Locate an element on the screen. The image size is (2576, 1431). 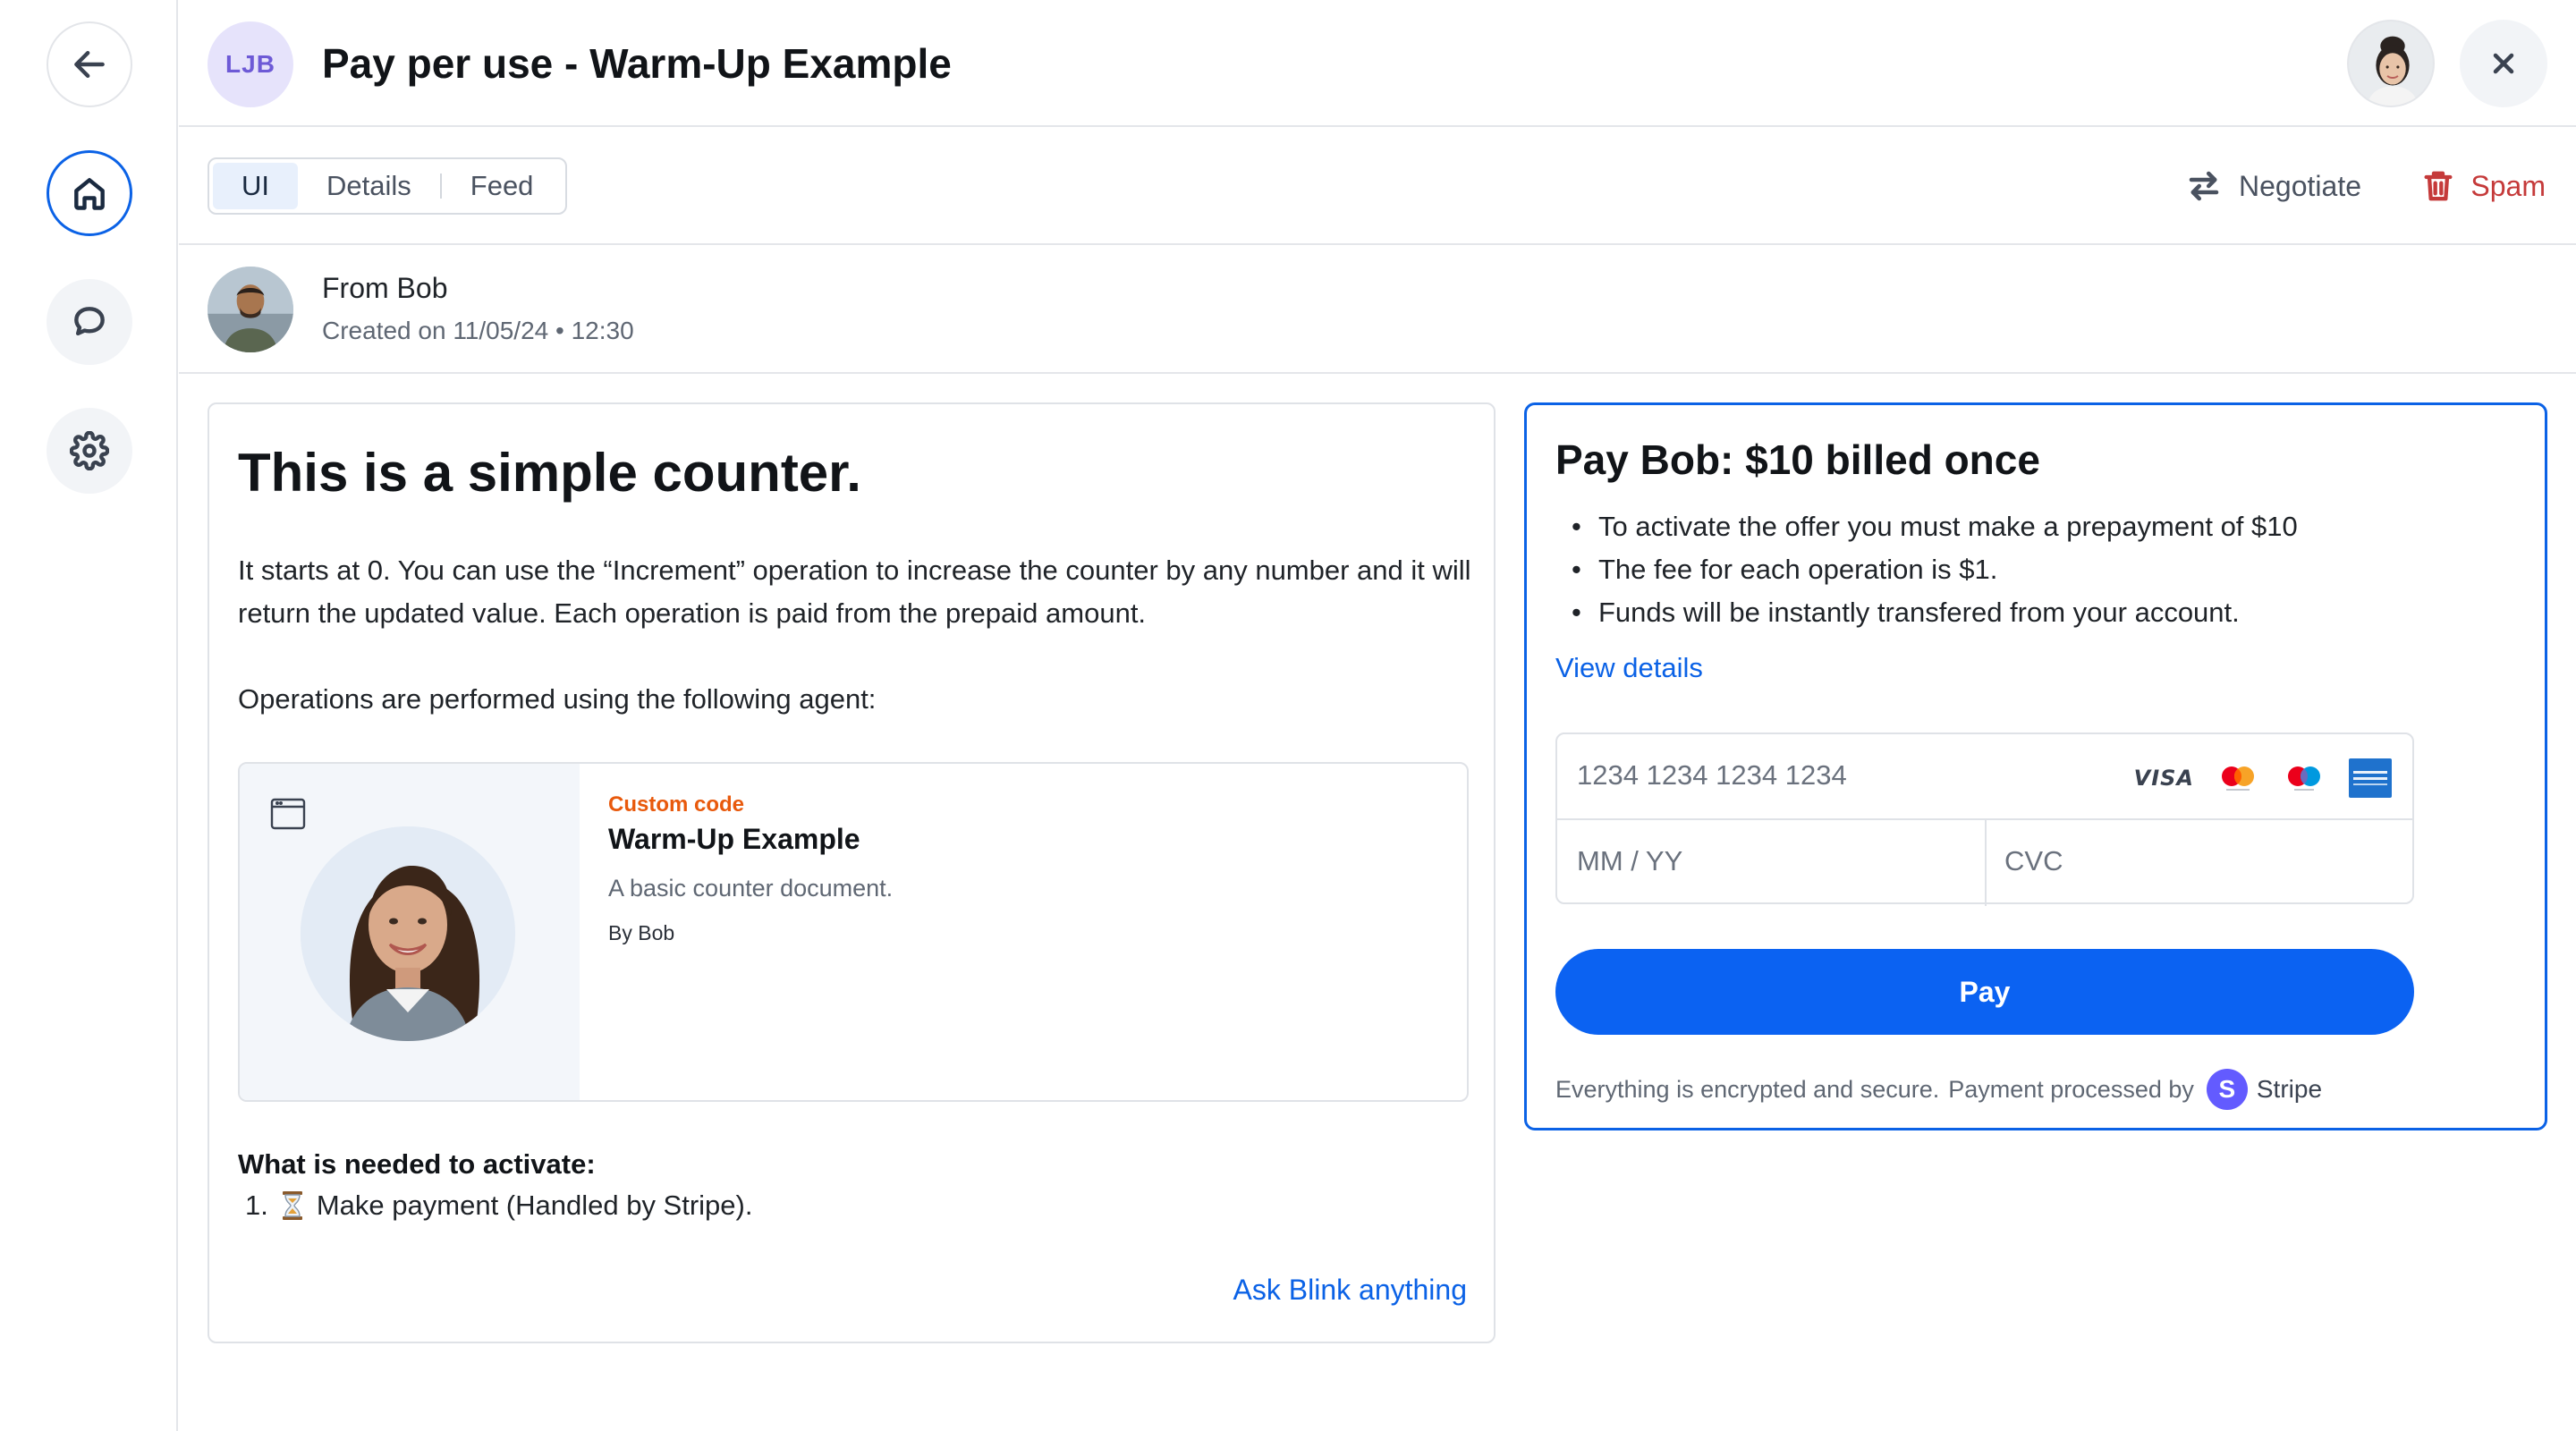
view-details-link: View details is located at coordinates (1629, 668).